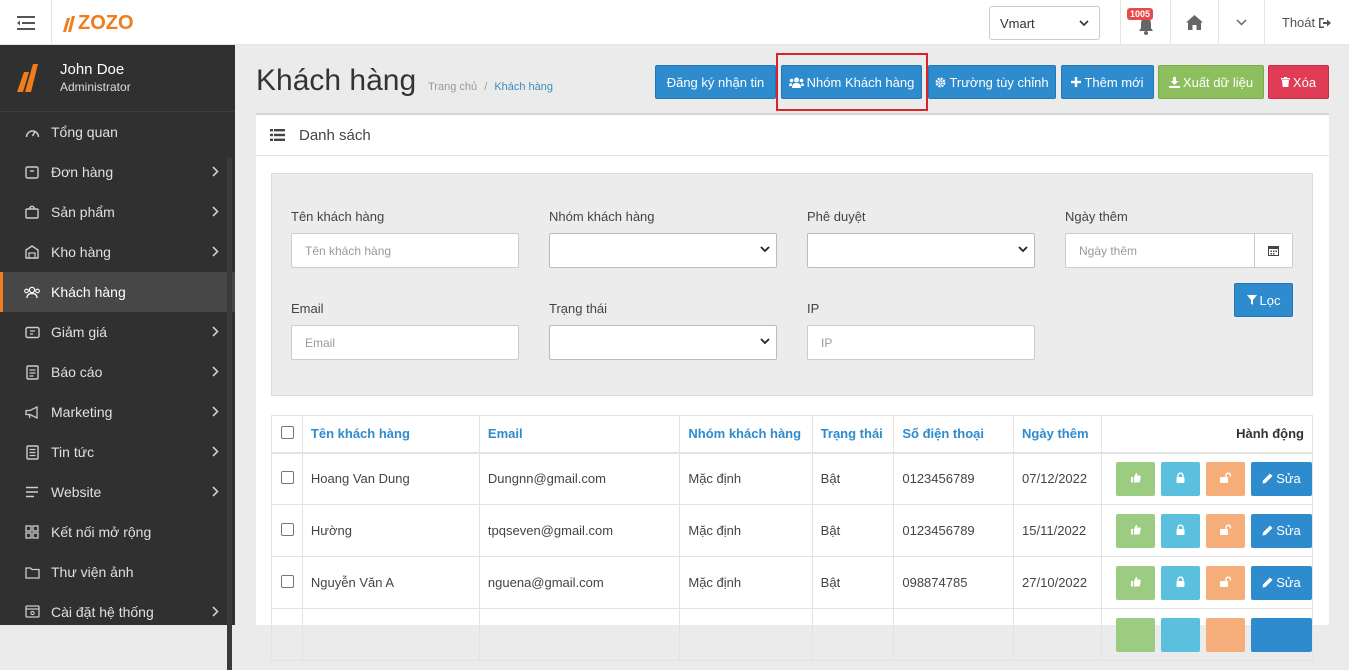 Image resolution: width=1349 pixels, height=670 pixels. What do you see at coordinates (117, 172) in the screenshot?
I see `sidebar-item-1: Đơn hàng` at bounding box center [117, 172].